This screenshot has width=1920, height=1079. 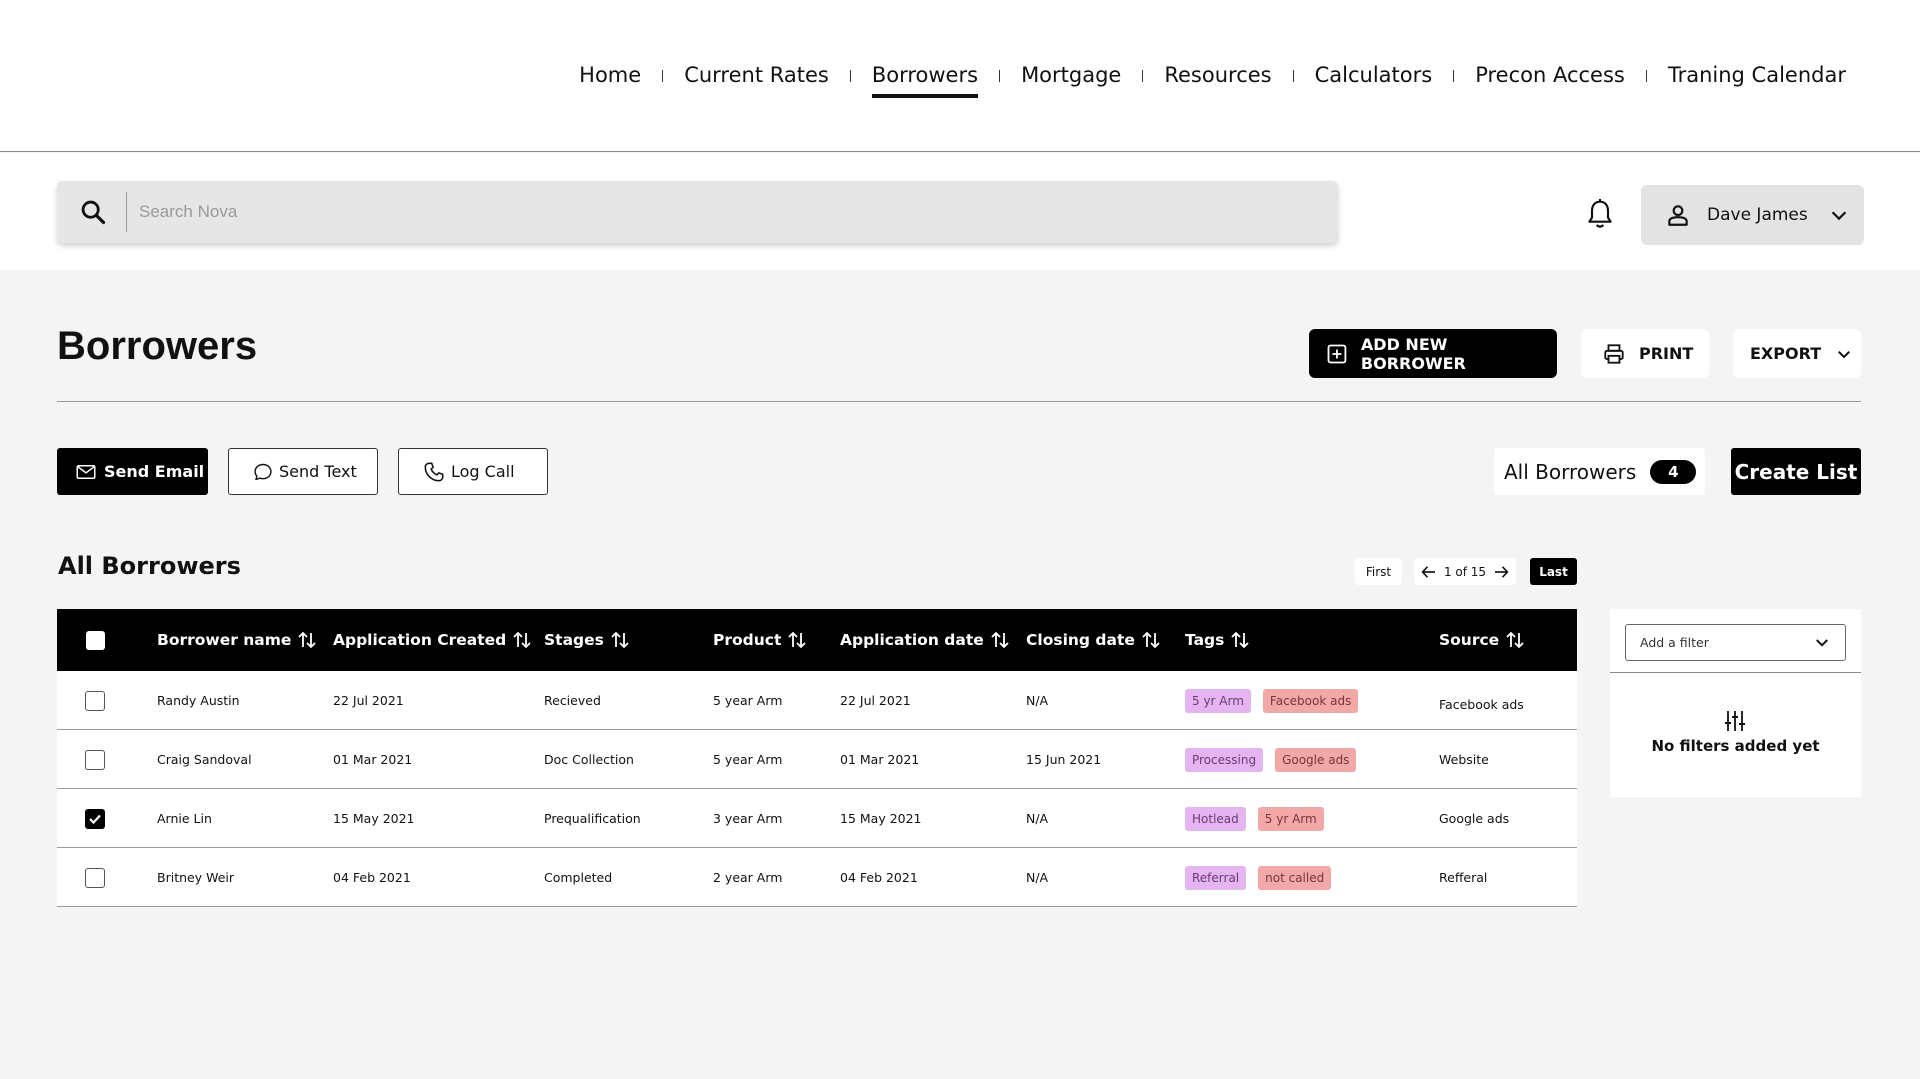 What do you see at coordinates (574, 640) in the screenshot?
I see `column-label: Stages` at bounding box center [574, 640].